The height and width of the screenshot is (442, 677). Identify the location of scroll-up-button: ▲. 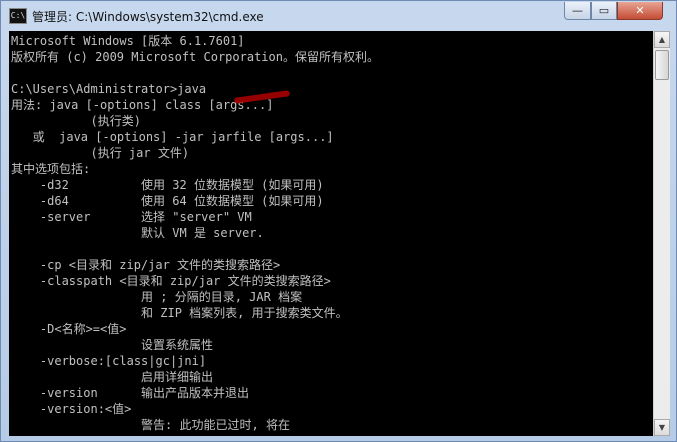
(662, 39).